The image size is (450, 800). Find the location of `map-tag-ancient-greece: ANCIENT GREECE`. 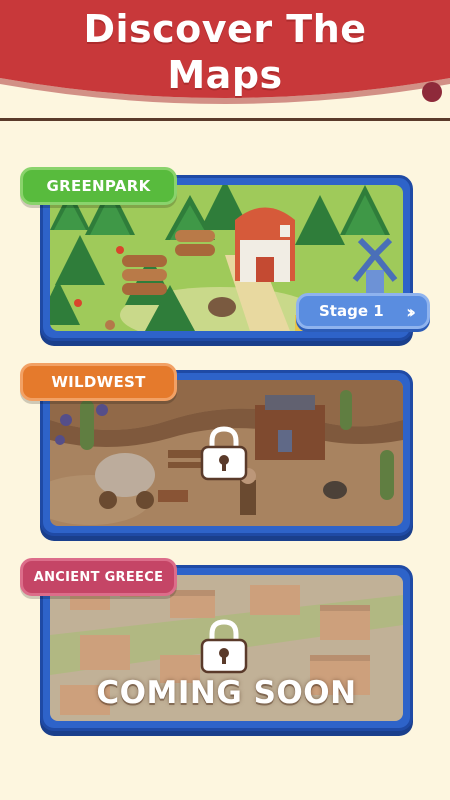

map-tag-ancient-greece: ANCIENT GREECE is located at coordinates (98, 577).